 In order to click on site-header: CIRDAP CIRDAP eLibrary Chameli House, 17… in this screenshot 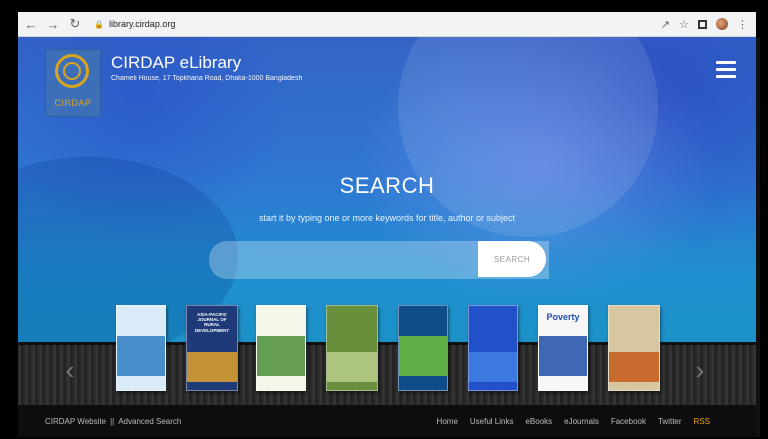, I will do `click(173, 83)`.